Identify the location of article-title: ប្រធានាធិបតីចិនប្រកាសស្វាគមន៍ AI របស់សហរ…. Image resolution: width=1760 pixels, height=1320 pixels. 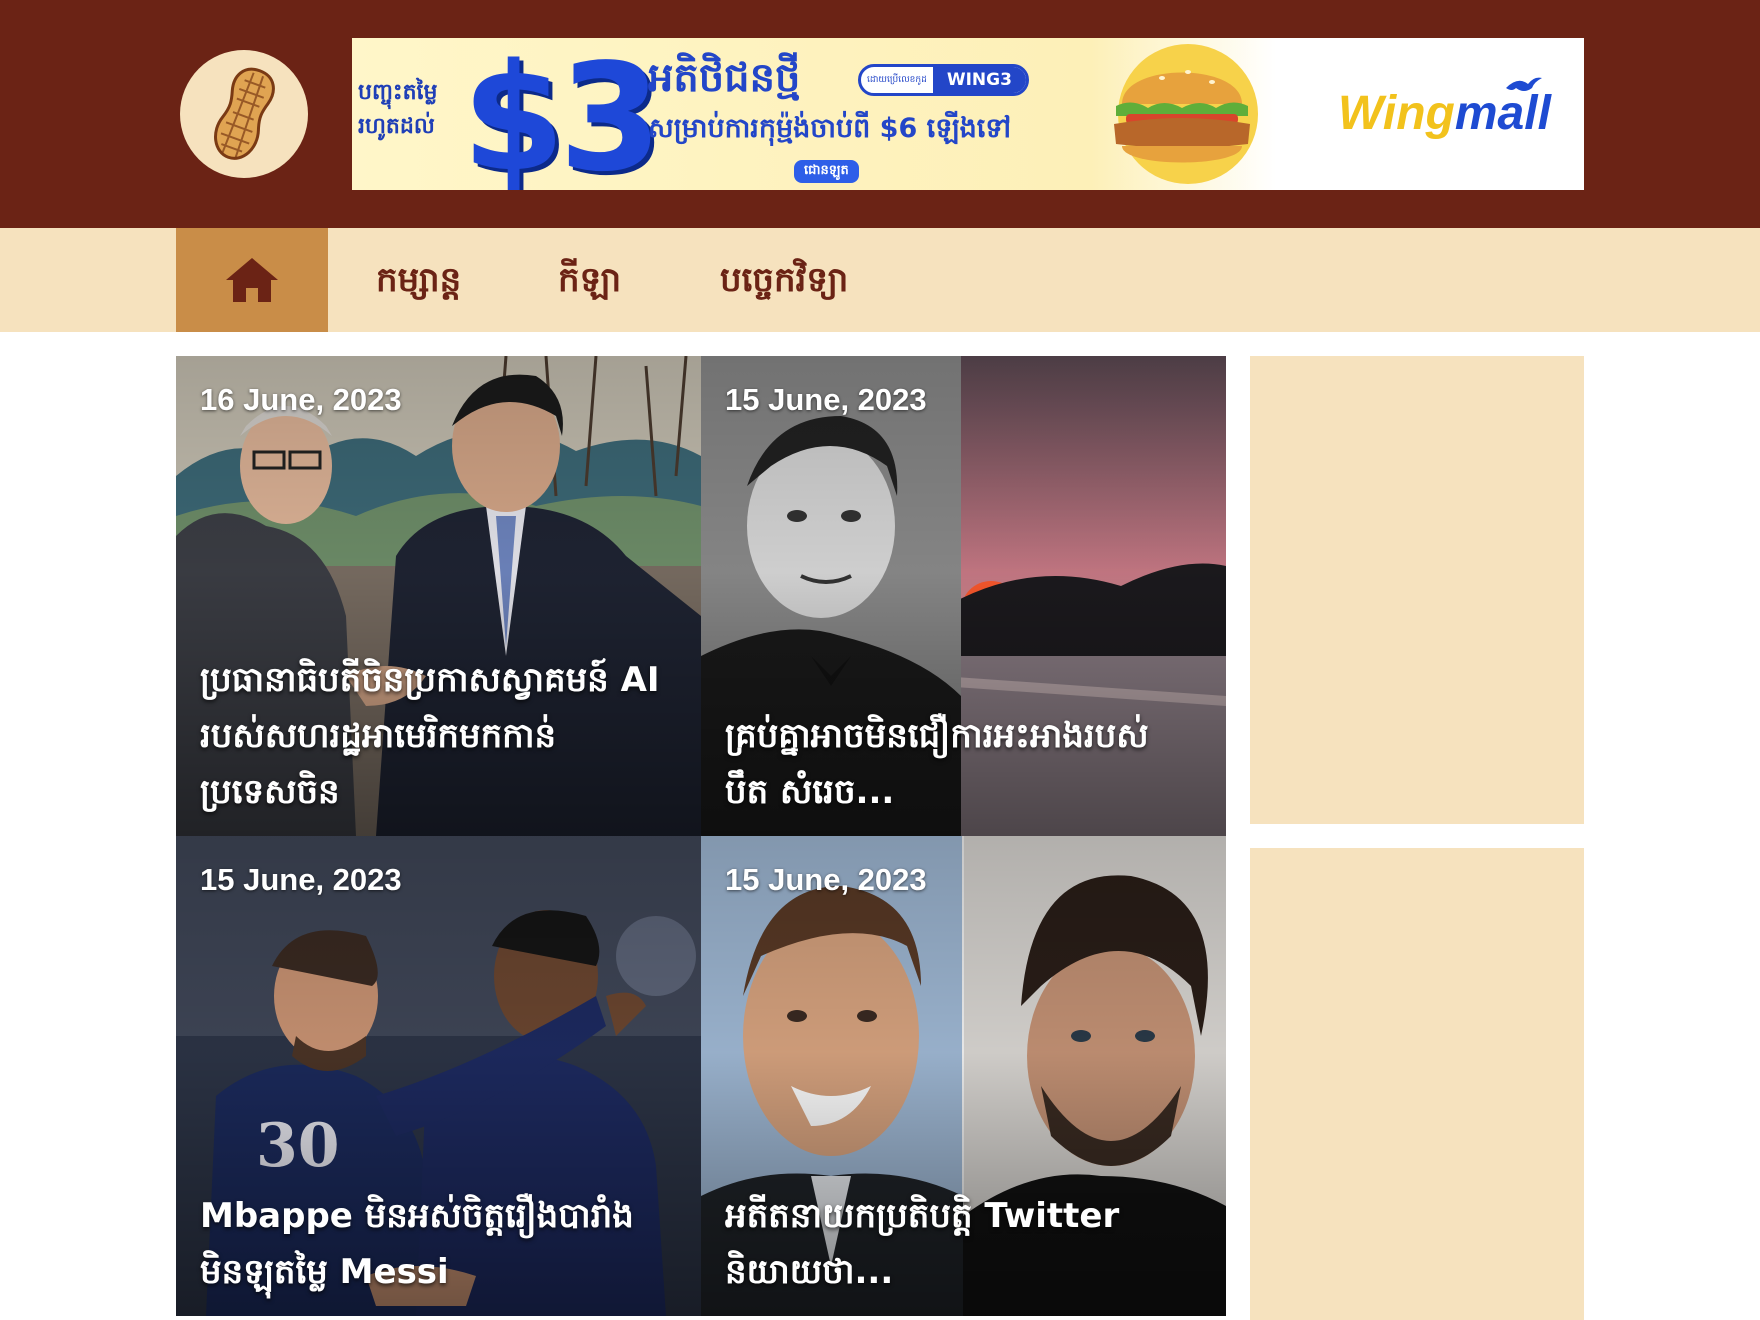
(438, 736).